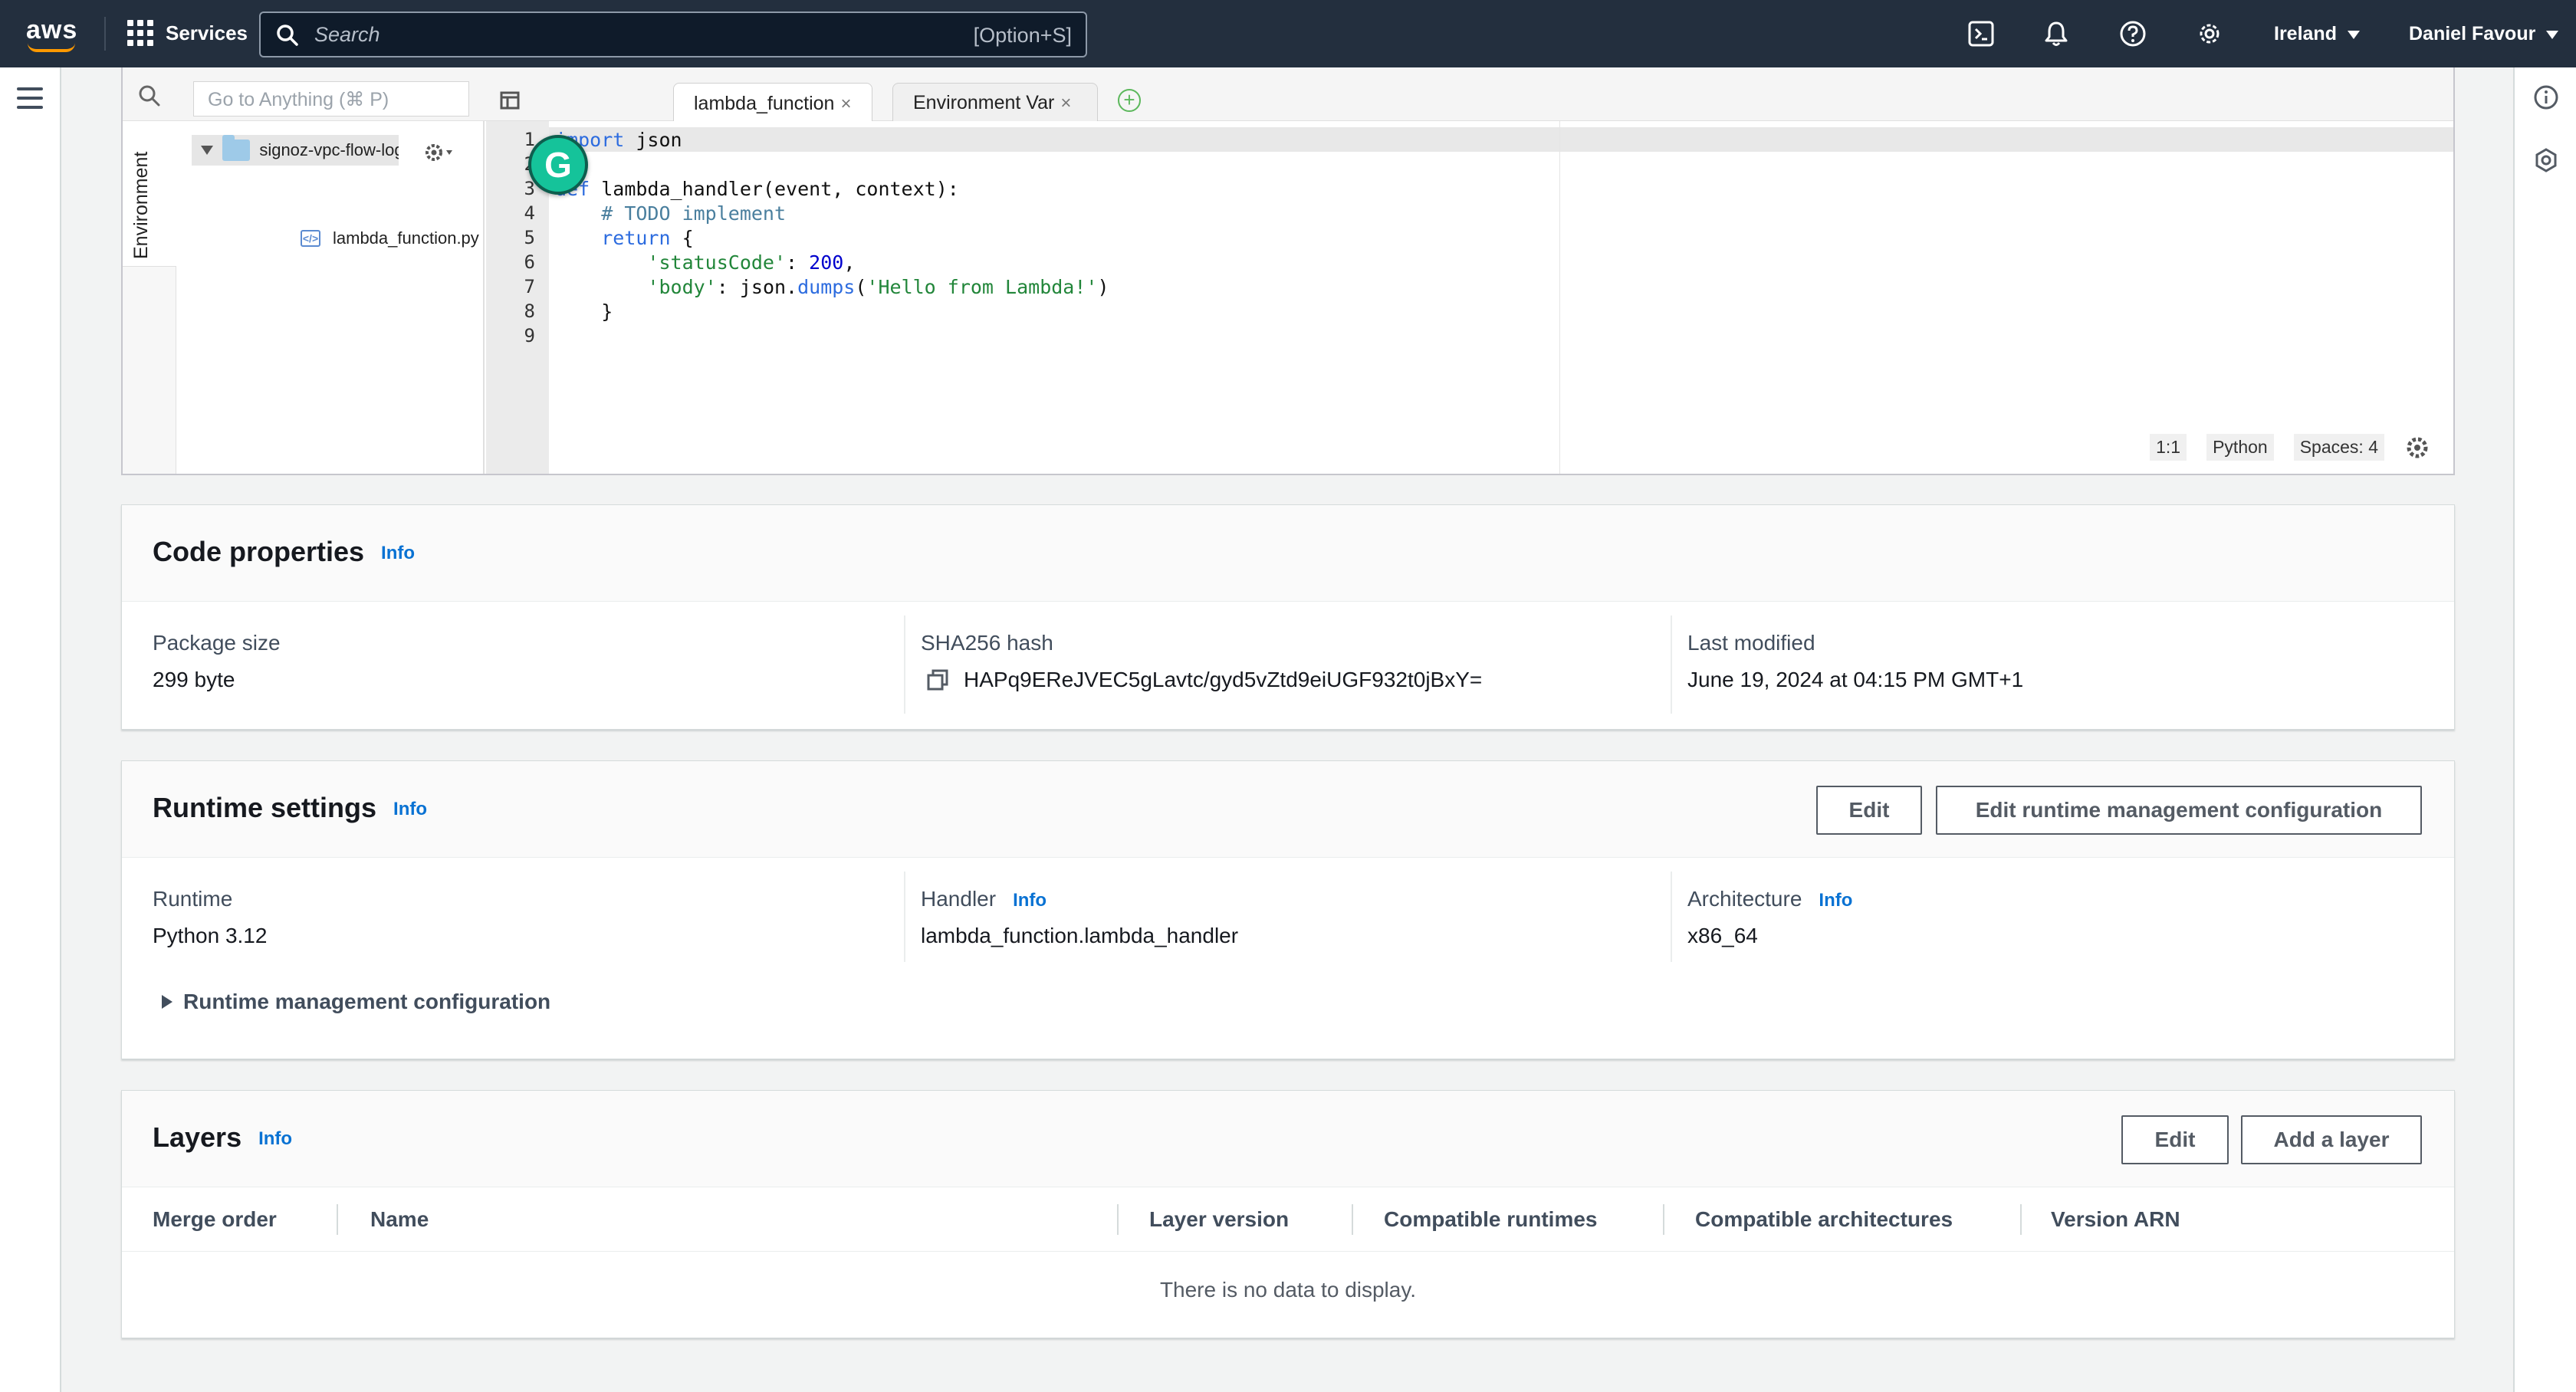  Describe the element at coordinates (938, 680) in the screenshot. I see `copy-icon` at that location.